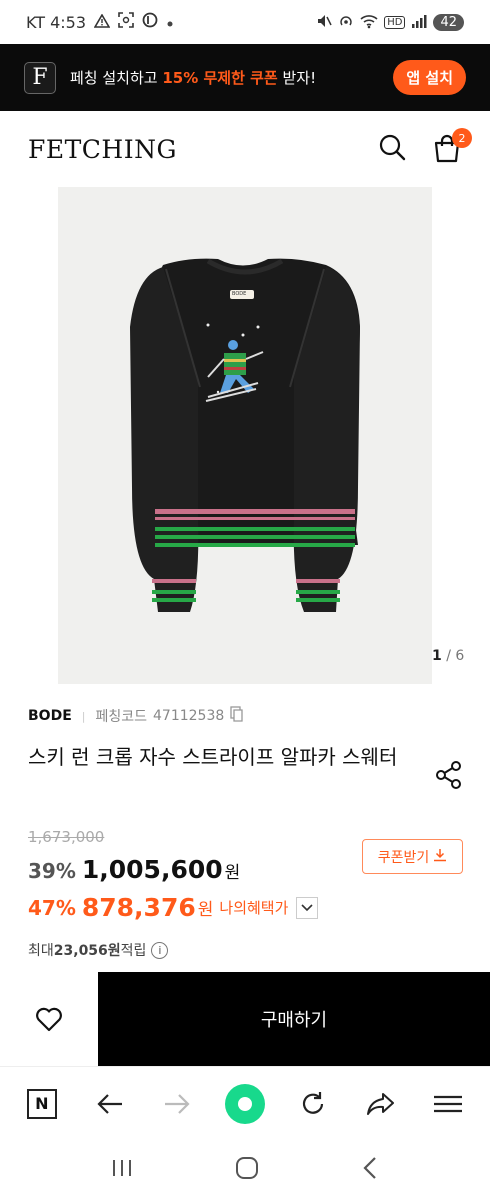 This screenshot has height=1200, width=490. I want to click on download-icon, so click(440, 857).